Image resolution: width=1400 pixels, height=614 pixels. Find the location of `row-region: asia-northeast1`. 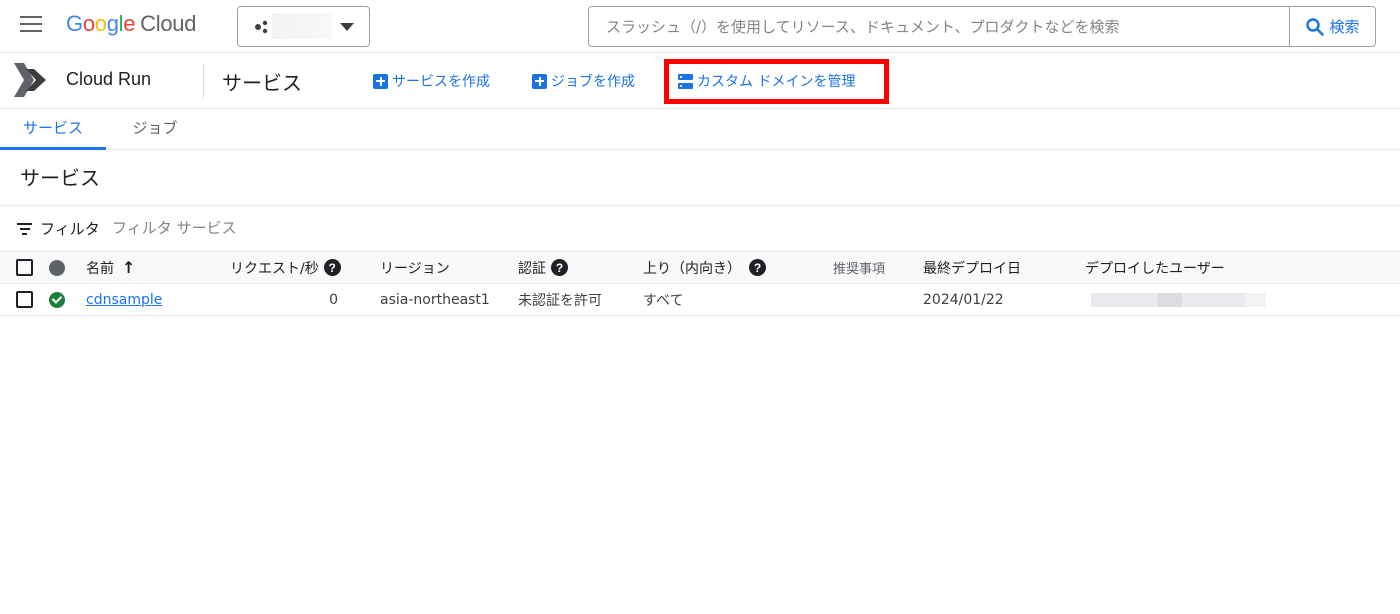

row-region: asia-northeast1 is located at coordinates (435, 299).